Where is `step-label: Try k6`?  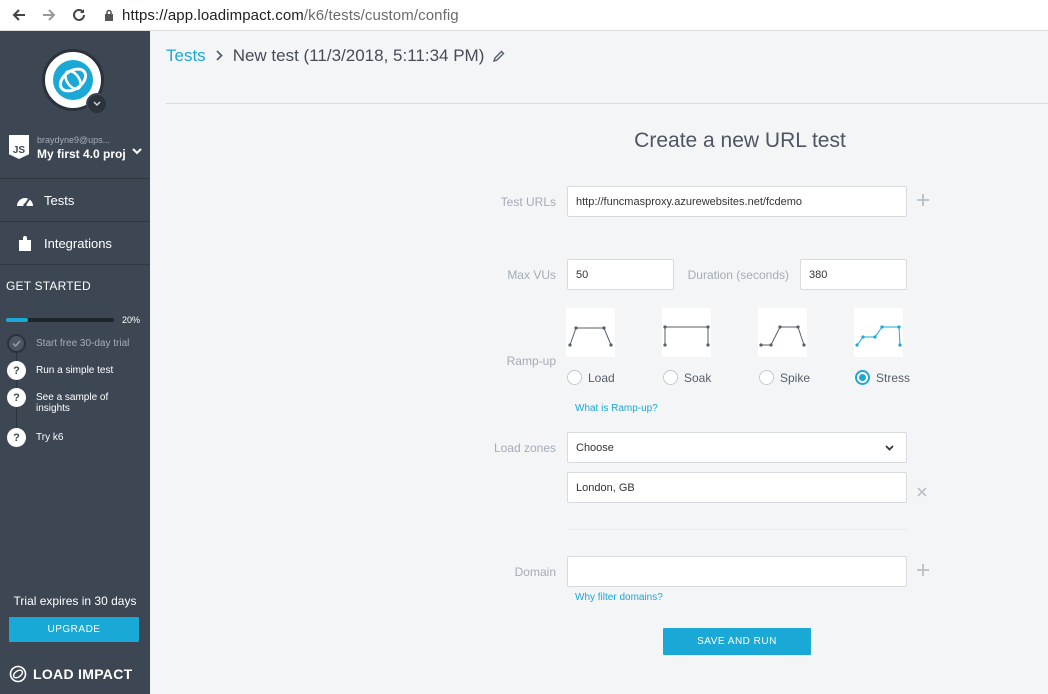 step-label: Try k6 is located at coordinates (50, 437).